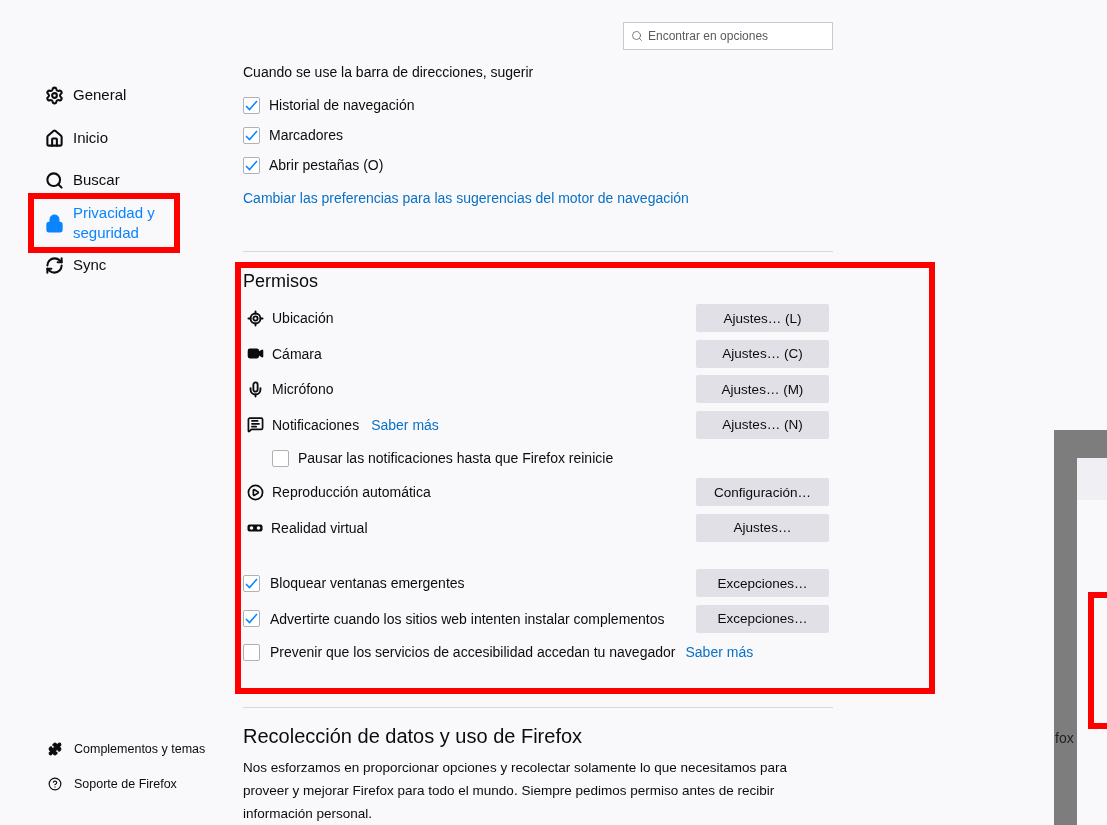 The image size is (1107, 825). Describe the element at coordinates (255, 492) in the screenshot. I see `play-icon` at that location.